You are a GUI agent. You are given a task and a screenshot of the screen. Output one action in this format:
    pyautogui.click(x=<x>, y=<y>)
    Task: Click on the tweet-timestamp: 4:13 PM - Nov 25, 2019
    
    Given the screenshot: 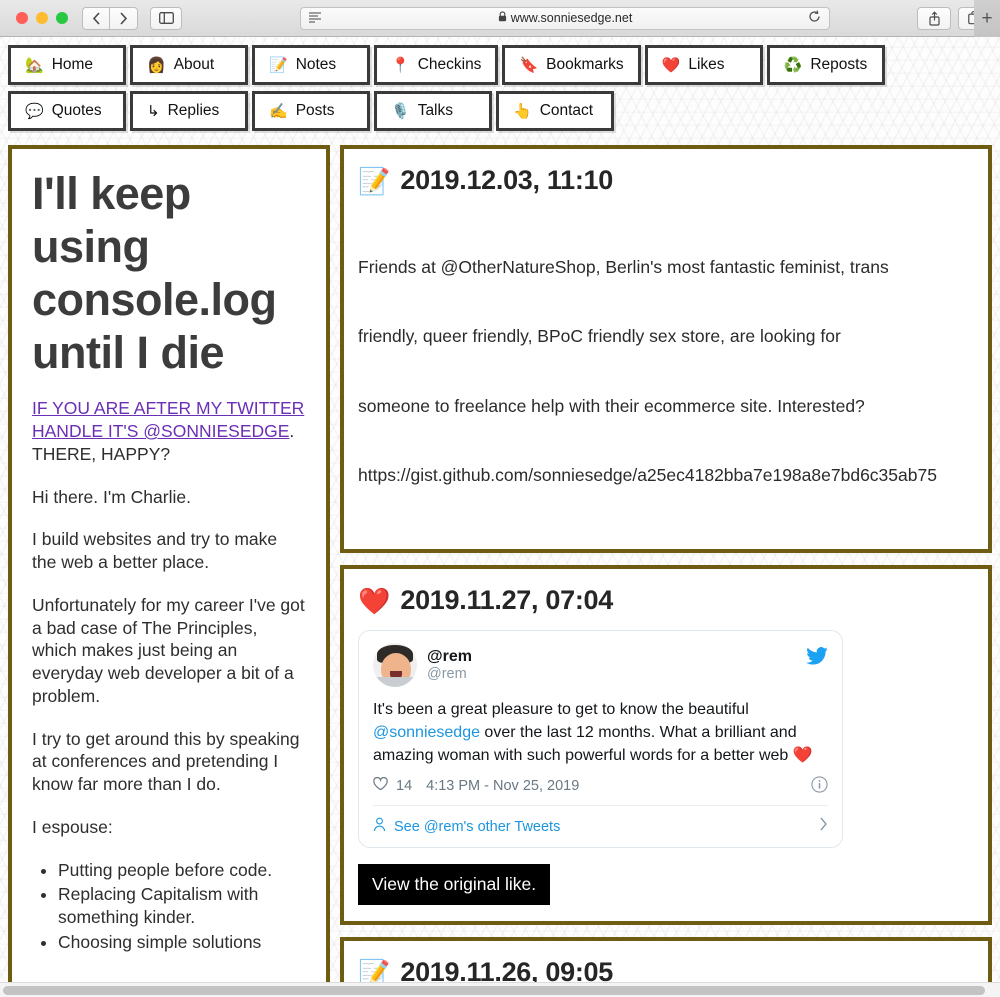 What is the action you would take?
    pyautogui.click(x=503, y=786)
    